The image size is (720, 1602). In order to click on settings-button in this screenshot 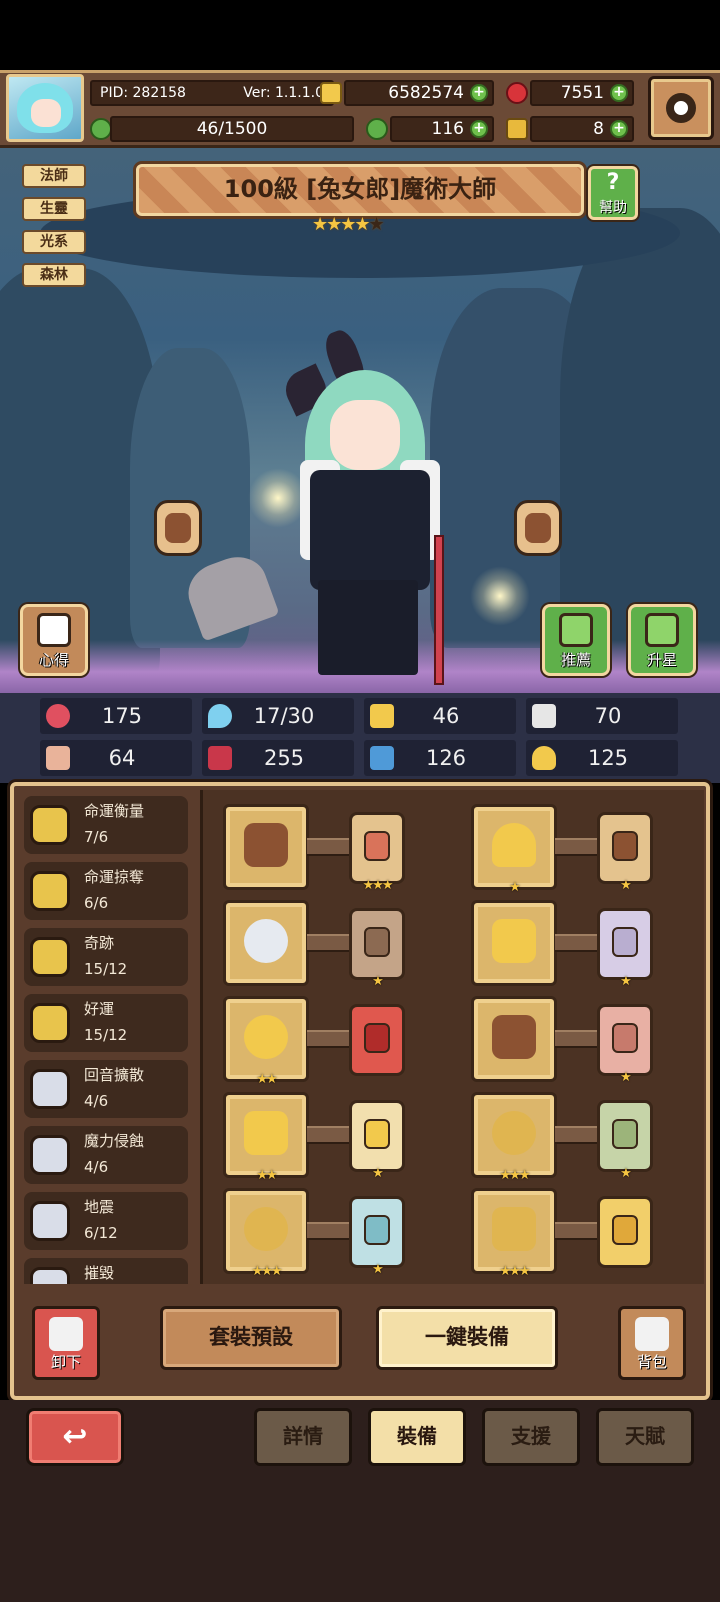, I will do `click(681, 108)`.